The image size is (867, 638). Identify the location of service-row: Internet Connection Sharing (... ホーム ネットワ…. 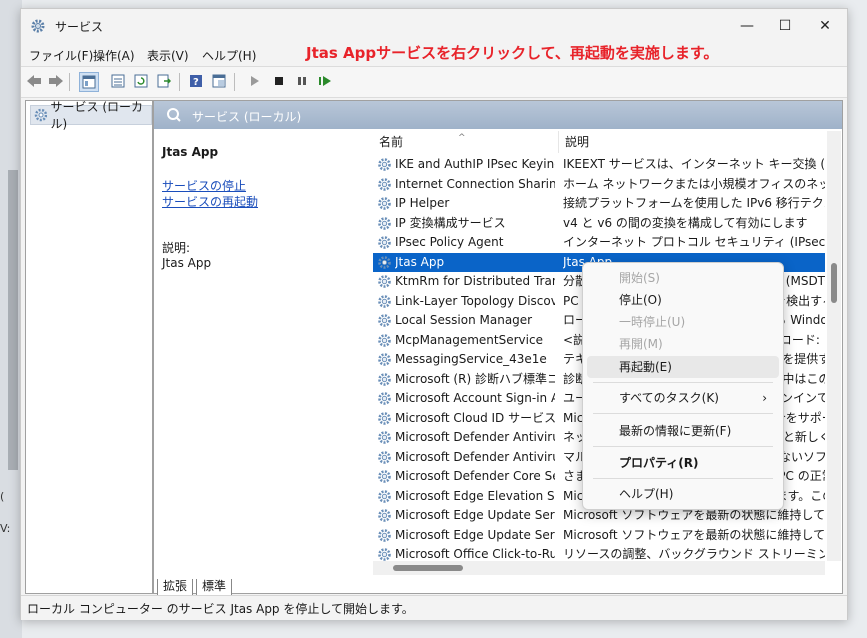
(599, 184).